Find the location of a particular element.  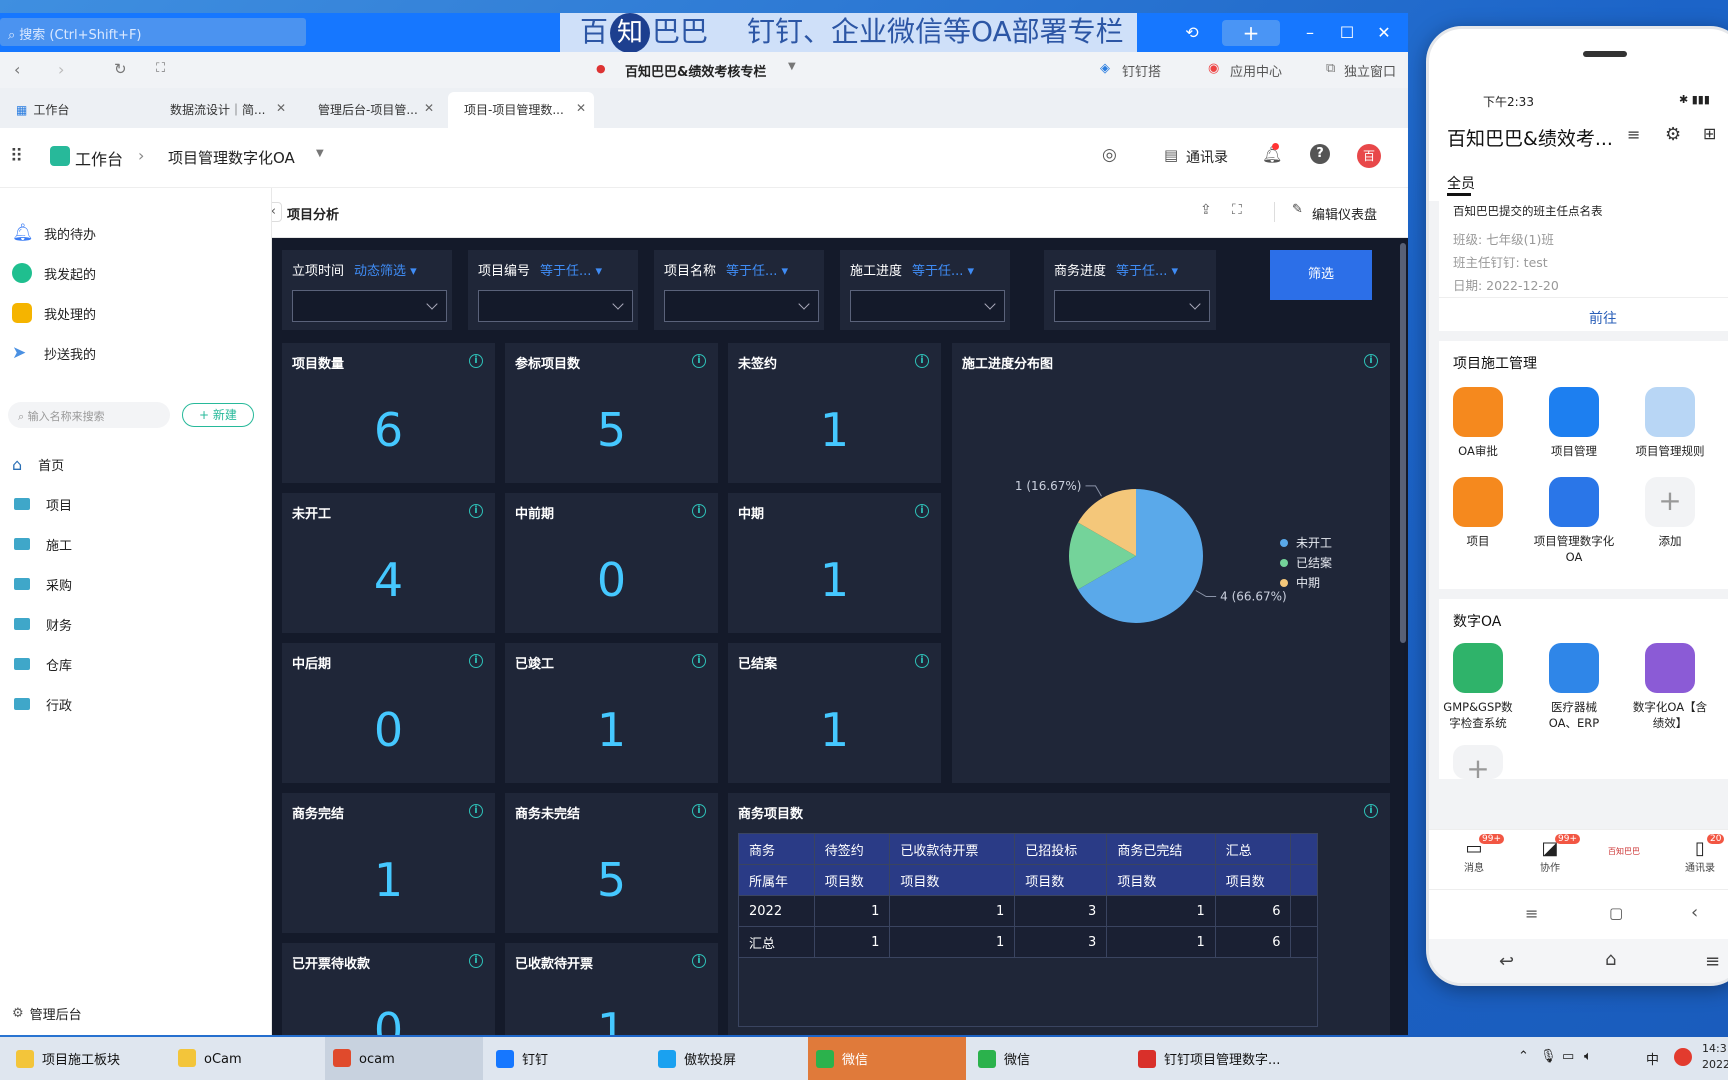

edit-dashboard-button: 编辑仪表盘 is located at coordinates (1344, 213).